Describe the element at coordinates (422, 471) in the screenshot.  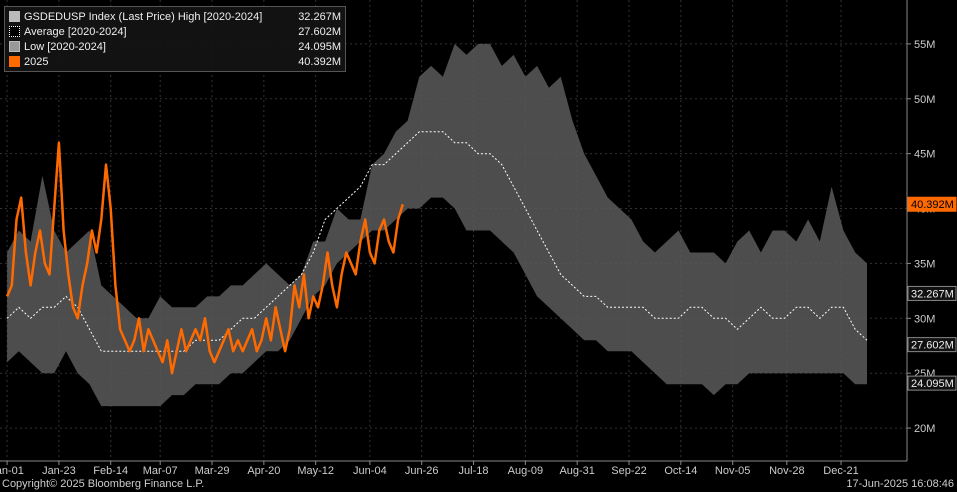
I see `x-tick-label: Jun-26` at that location.